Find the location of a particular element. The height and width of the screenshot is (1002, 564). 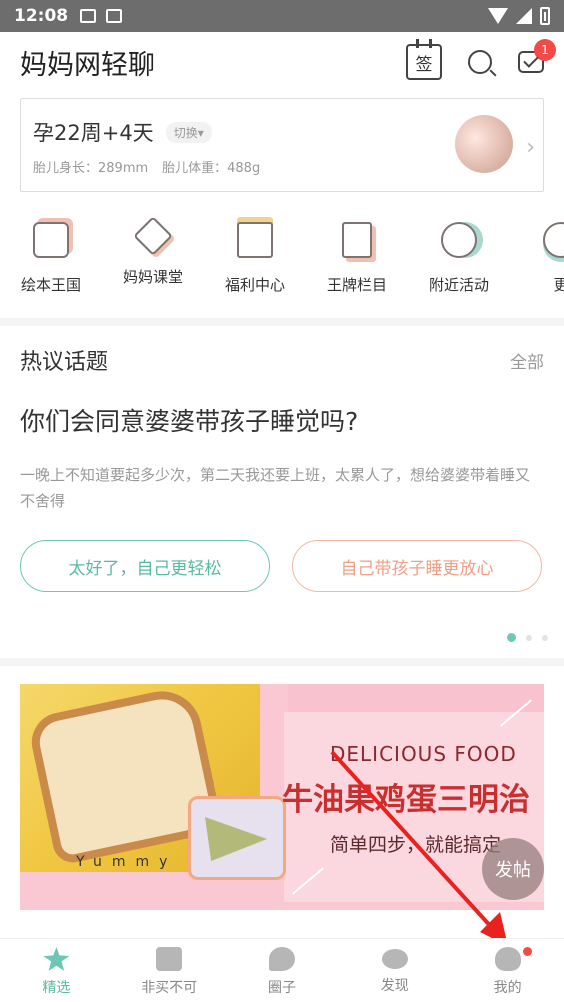

nav-label: 福利中心 is located at coordinates (254, 285).